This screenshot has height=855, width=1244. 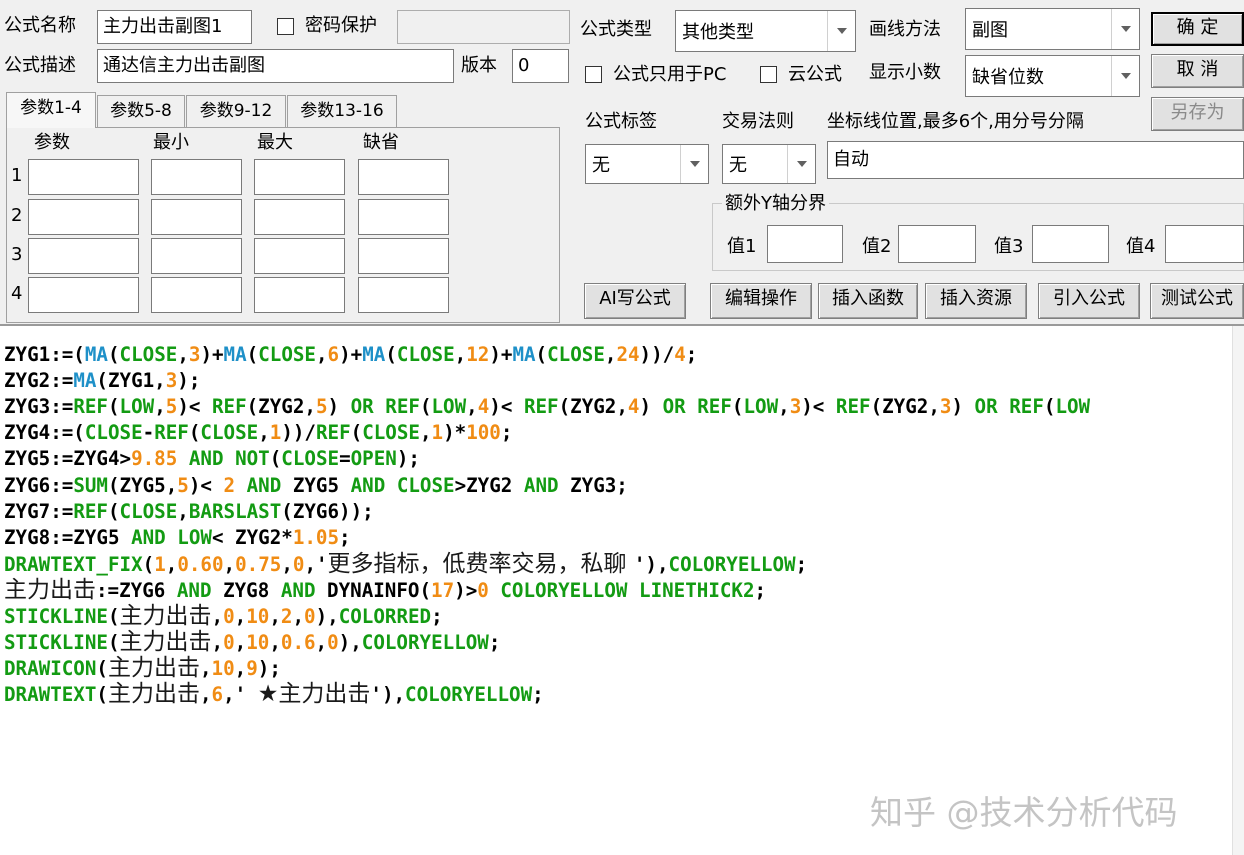 I want to click on cloud-formula-checkbox, so click(x=768, y=74).